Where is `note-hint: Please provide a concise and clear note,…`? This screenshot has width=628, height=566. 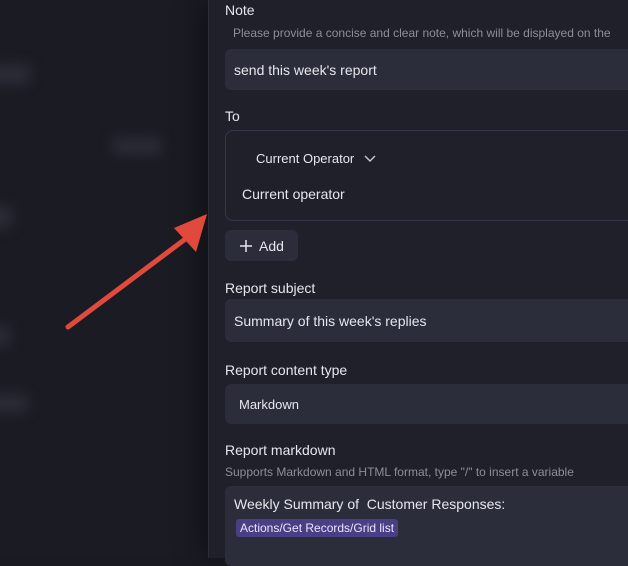 note-hint: Please provide a concise and clear note,… is located at coordinates (422, 33).